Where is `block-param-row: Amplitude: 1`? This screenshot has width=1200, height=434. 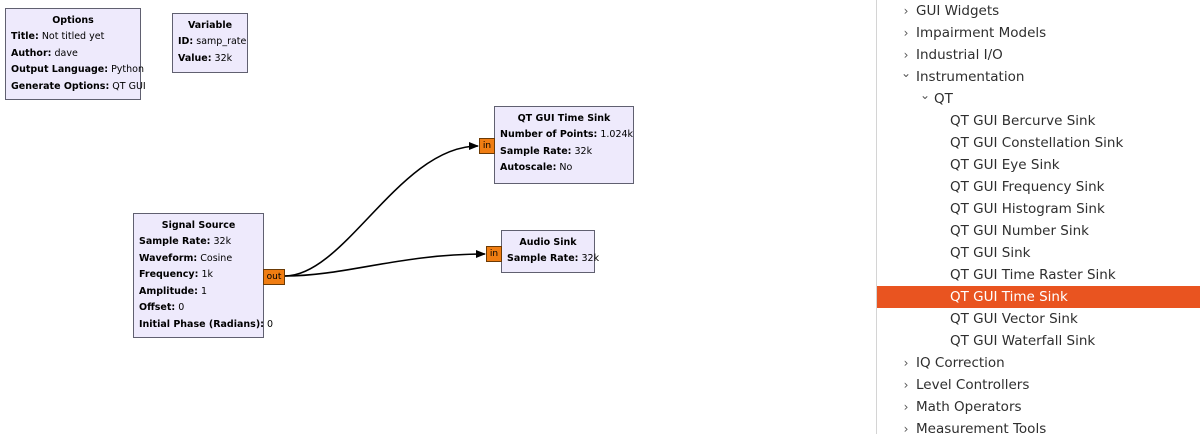 block-param-row: Amplitude: 1 is located at coordinates (198, 292).